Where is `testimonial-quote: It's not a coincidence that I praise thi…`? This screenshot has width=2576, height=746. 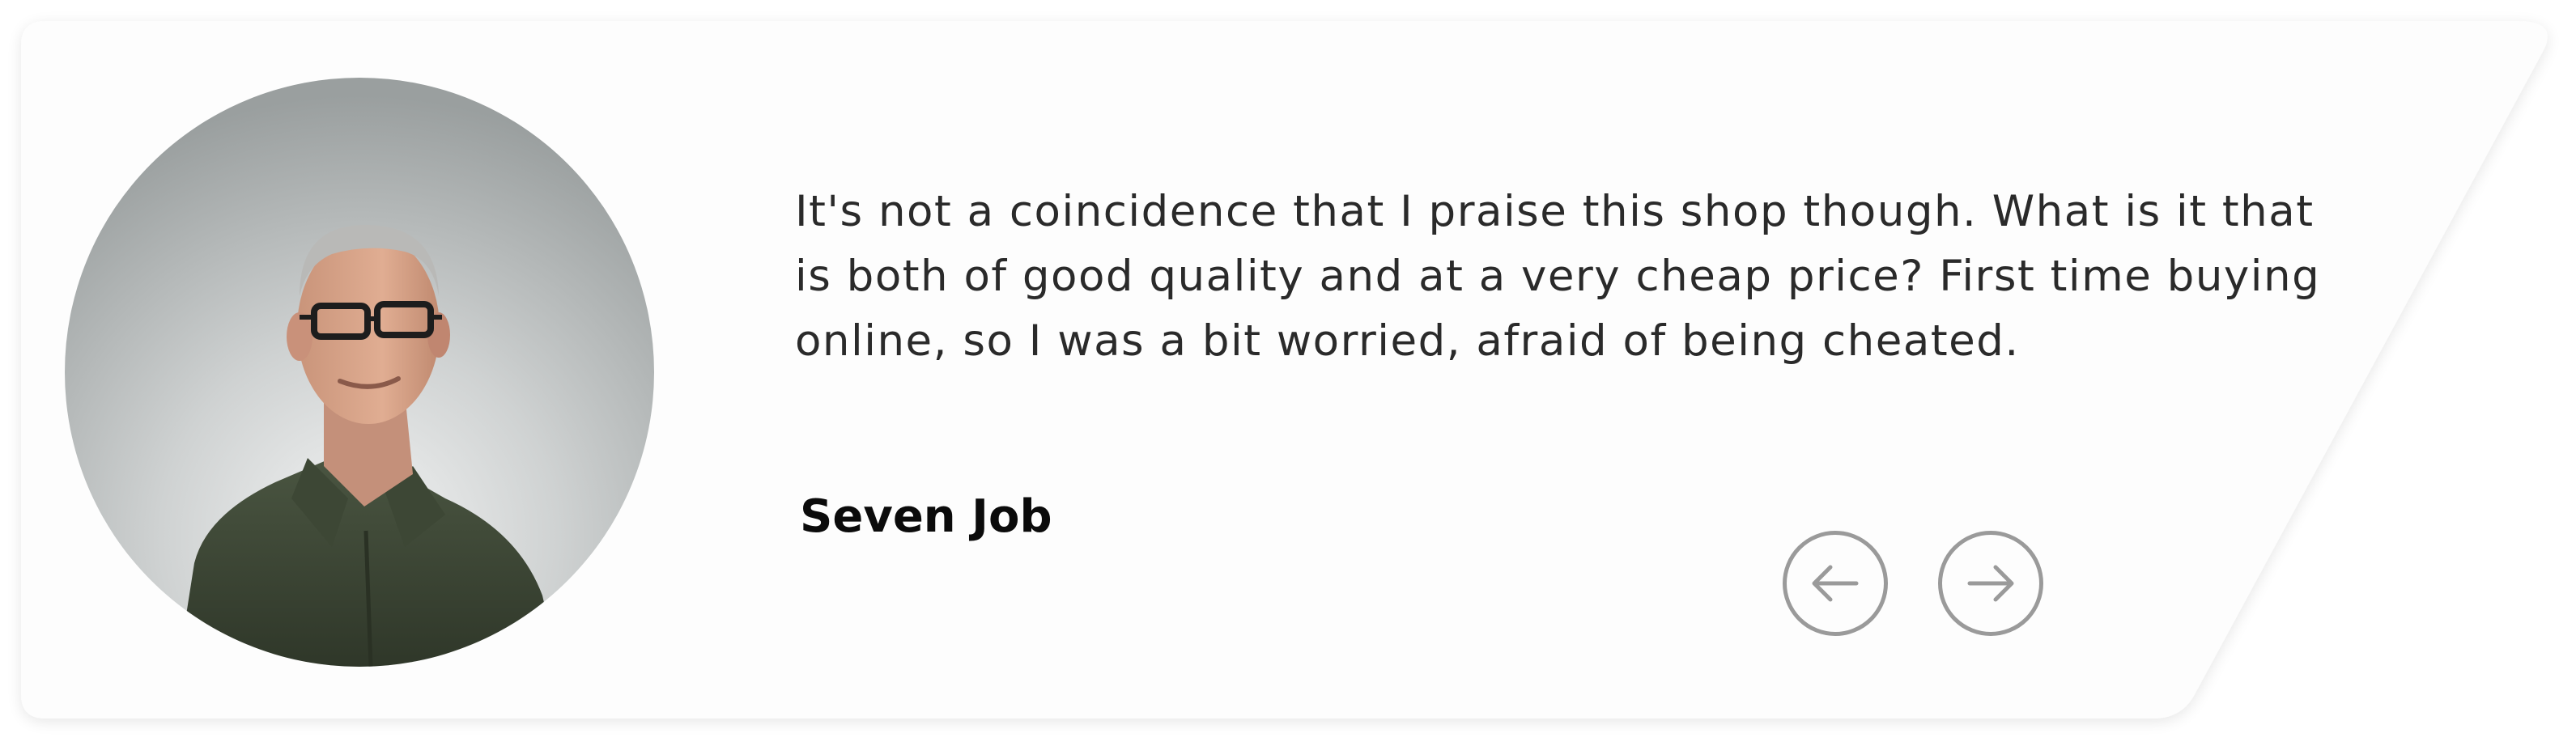
testimonial-quote: It's not a coincidence that I praise thi… is located at coordinates (1558, 276).